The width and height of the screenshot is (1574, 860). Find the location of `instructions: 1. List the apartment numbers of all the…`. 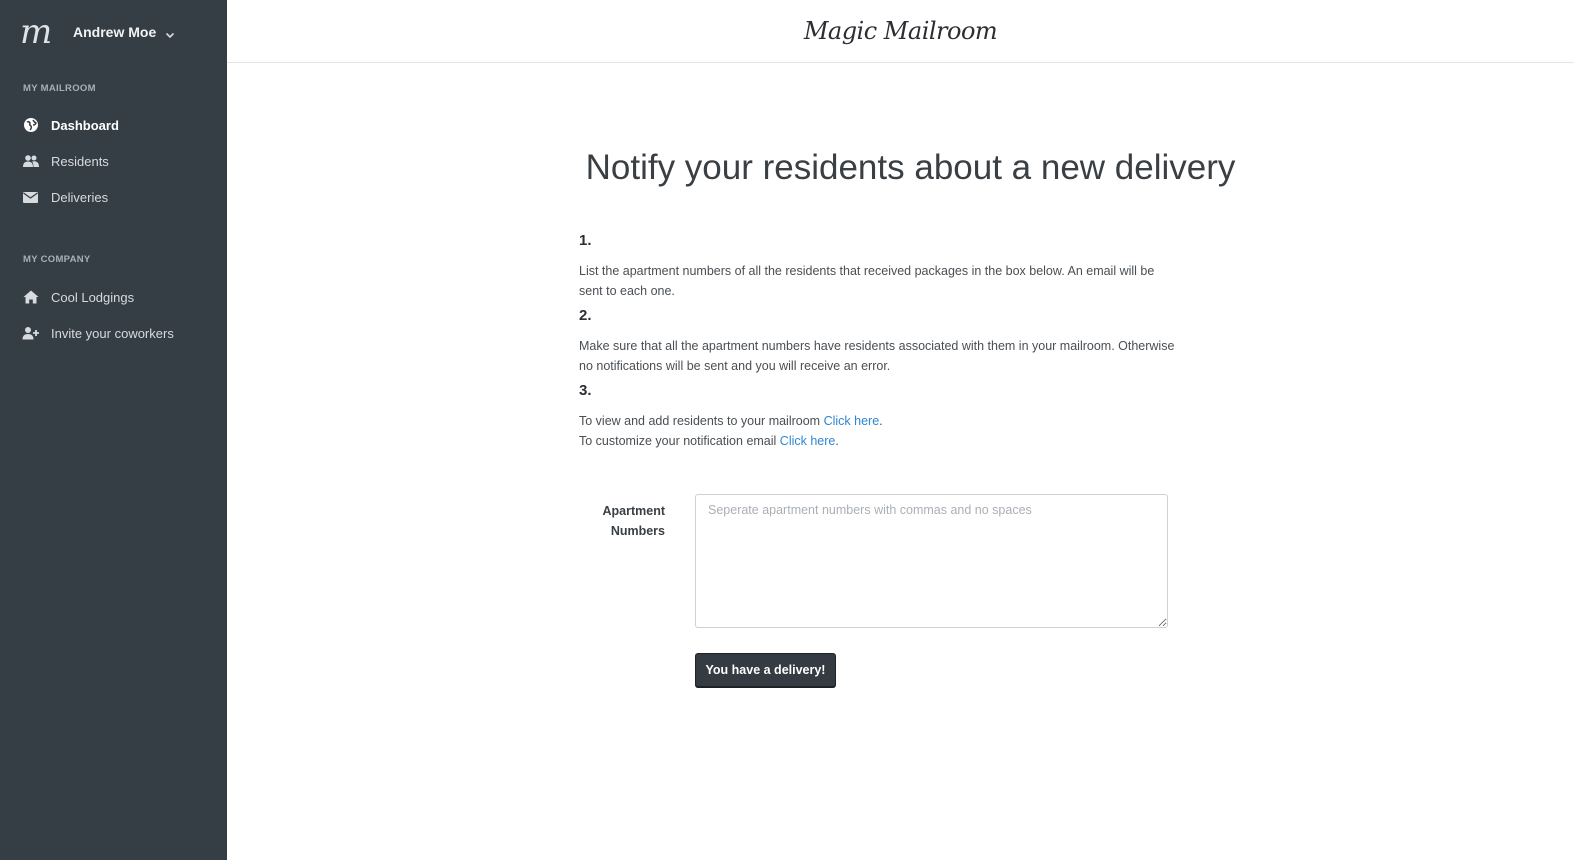

instructions: 1. List the apartment numbers of all the… is located at coordinates (879, 344).